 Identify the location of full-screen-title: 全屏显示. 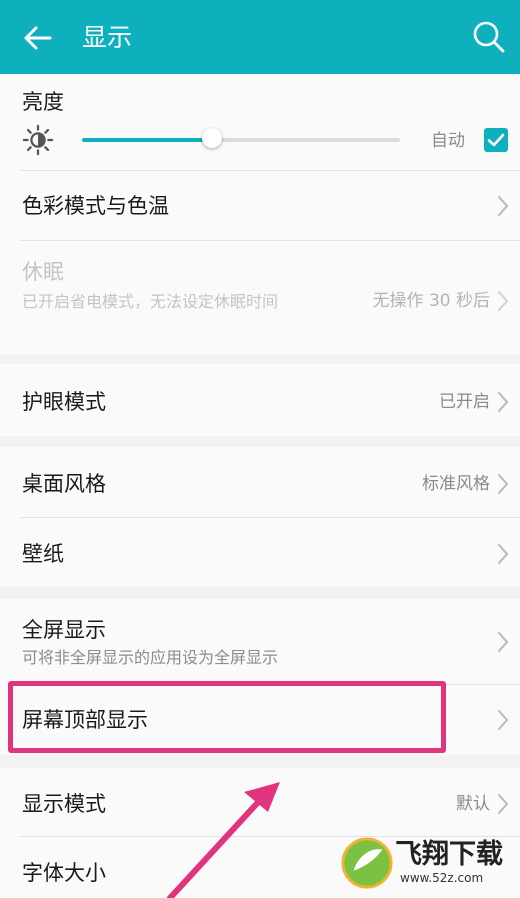
(64, 630).